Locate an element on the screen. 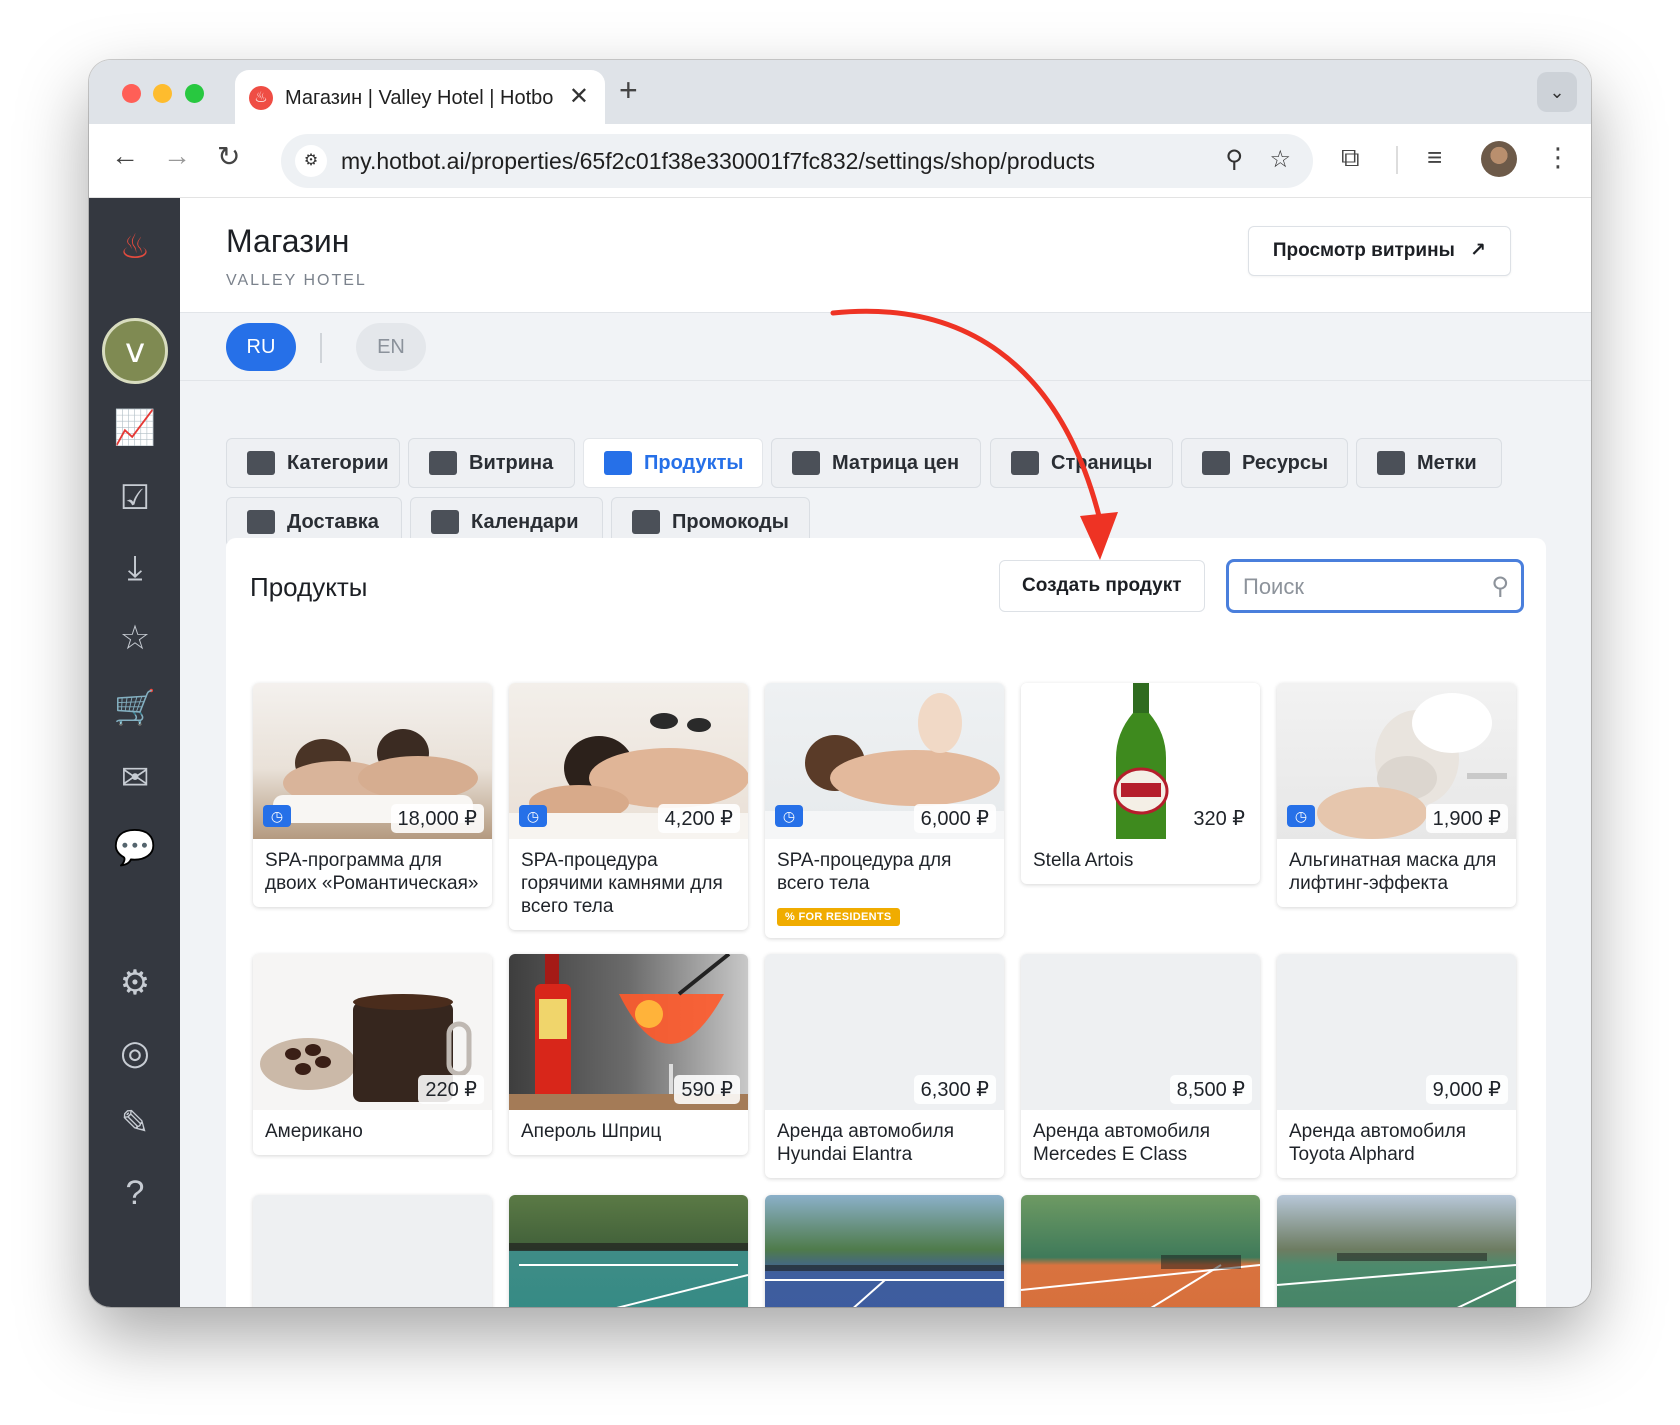 The image size is (1680, 1425). tag-icon is located at coordinates (1391, 463).